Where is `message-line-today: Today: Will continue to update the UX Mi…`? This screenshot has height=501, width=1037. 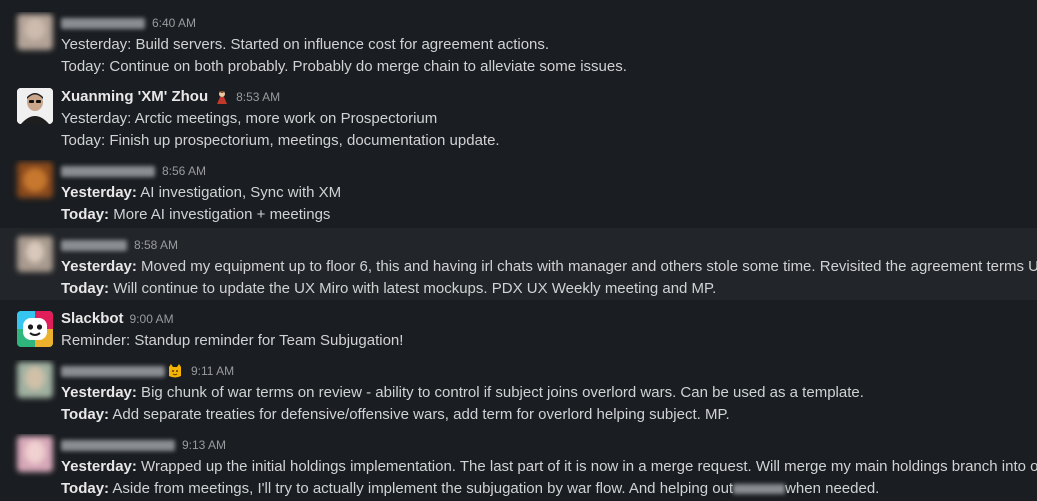 message-line-today: Today: Will continue to update the UX Mi… is located at coordinates (389, 288).